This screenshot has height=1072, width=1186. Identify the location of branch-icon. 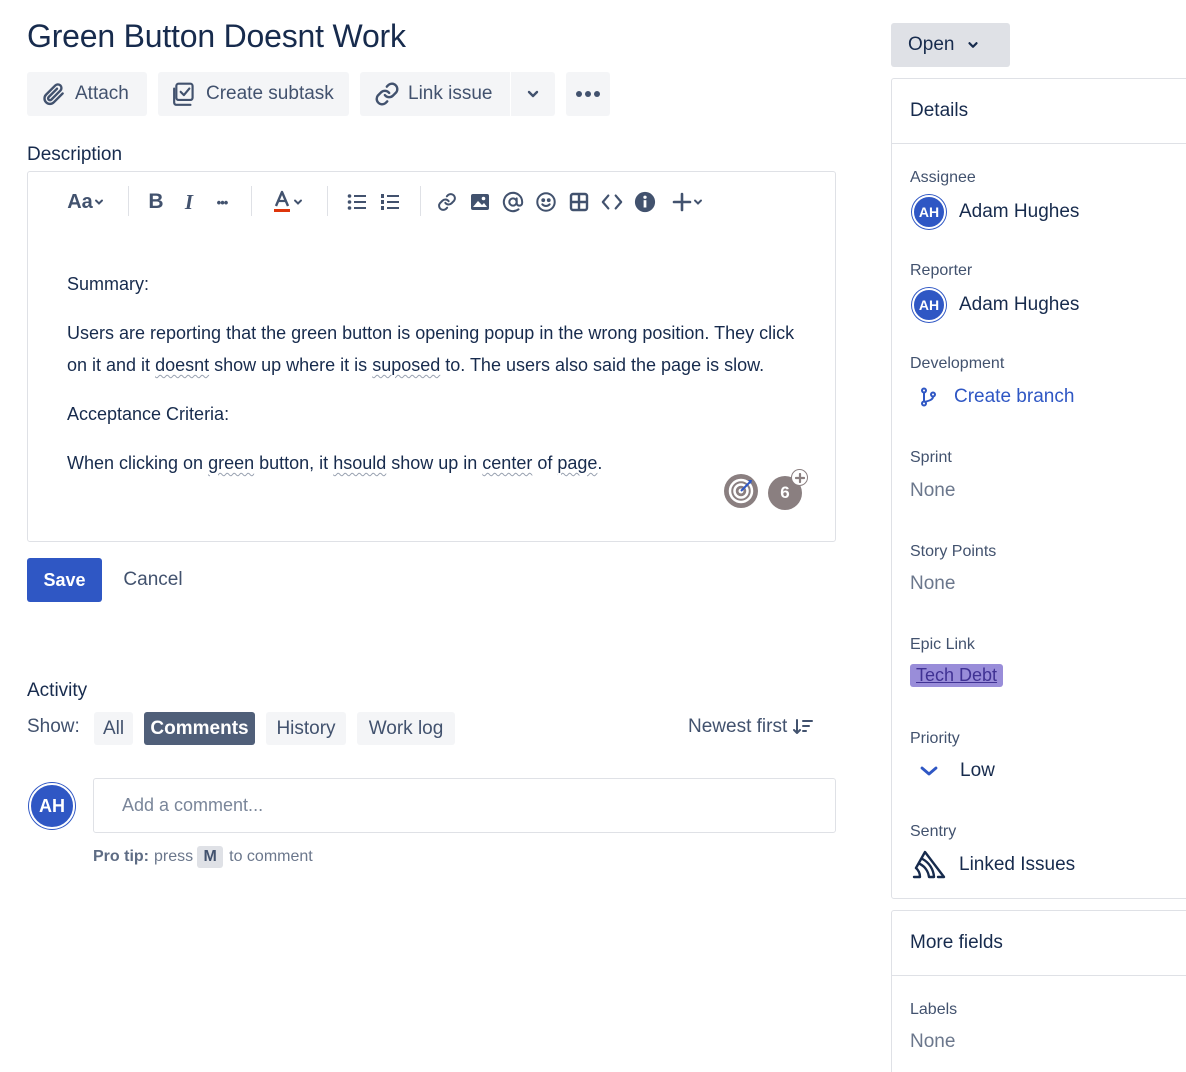
(929, 397).